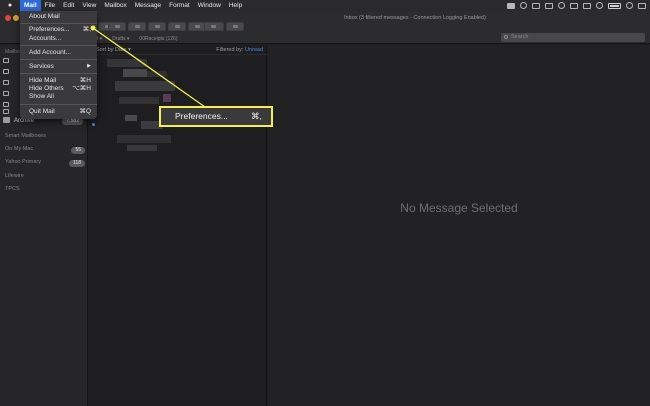 This screenshot has width=650, height=406. I want to click on menu-mailbox: Mailbox, so click(115, 5).